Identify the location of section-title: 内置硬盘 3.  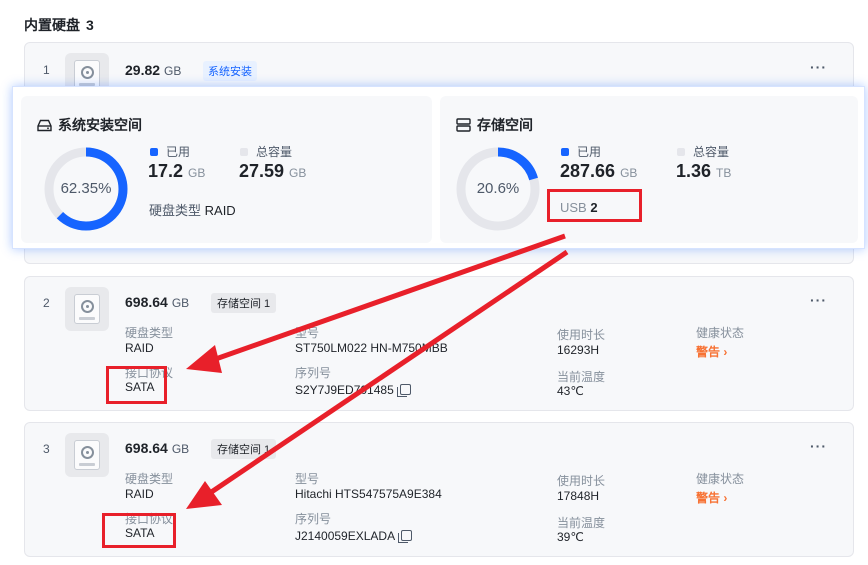
(59, 25).